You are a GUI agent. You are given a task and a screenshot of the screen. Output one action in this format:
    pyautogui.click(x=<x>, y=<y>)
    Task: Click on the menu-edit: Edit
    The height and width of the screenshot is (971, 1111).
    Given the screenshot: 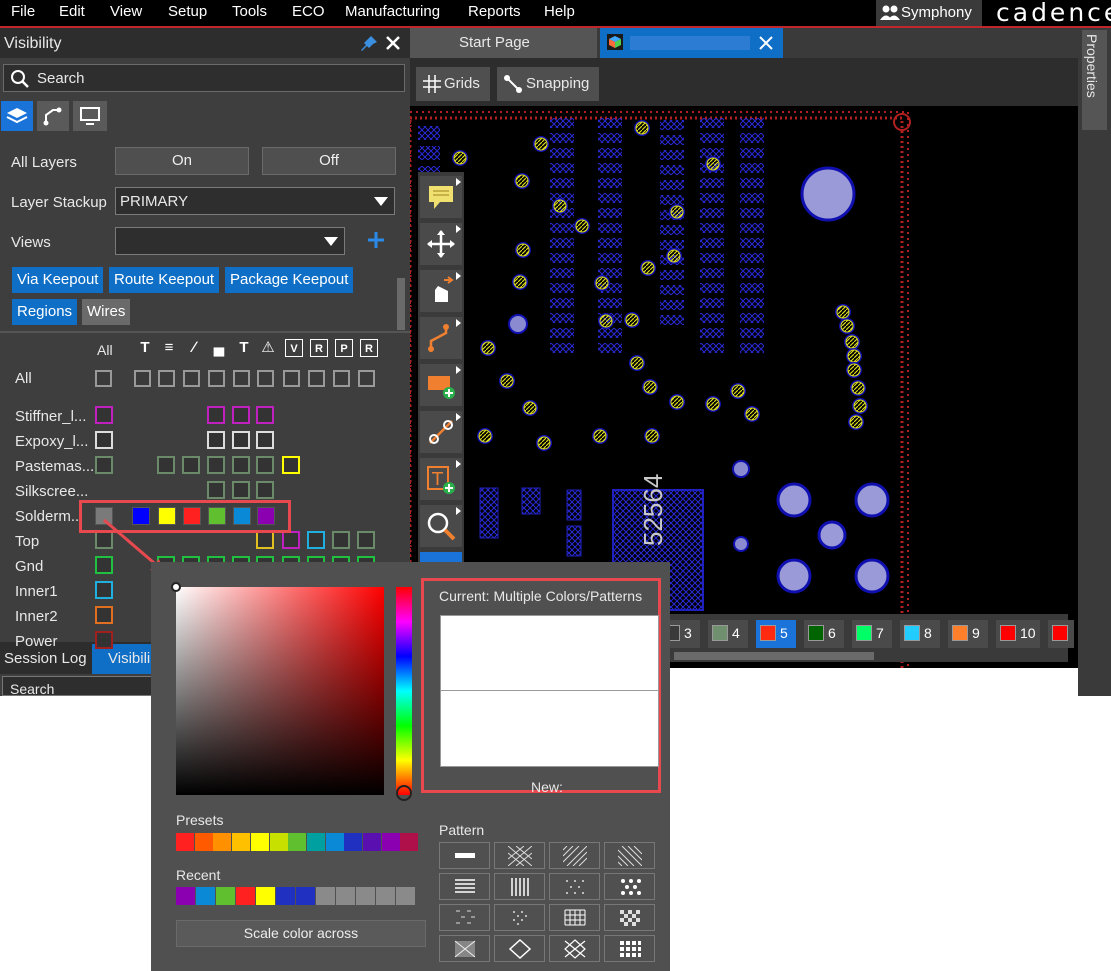 What is the action you would take?
    pyautogui.click(x=72, y=11)
    